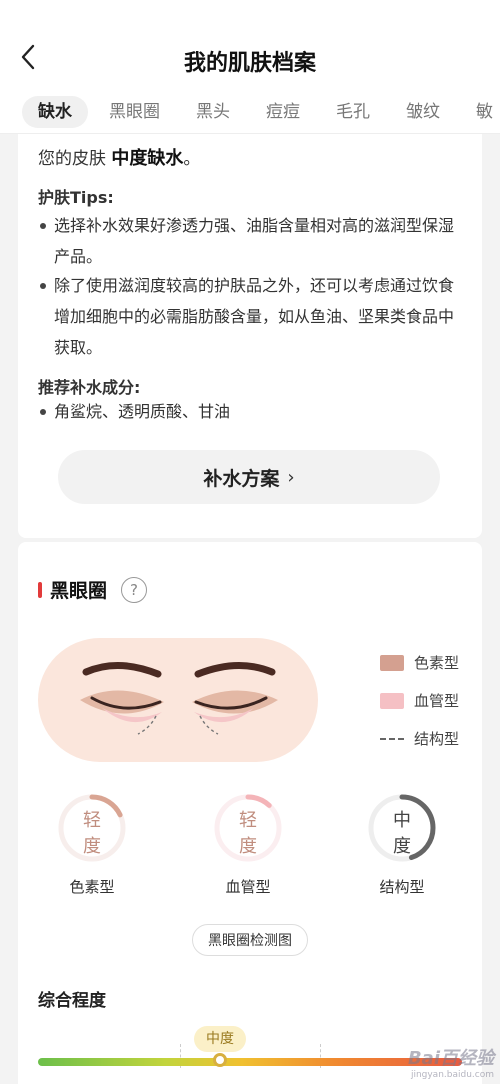 The image size is (500, 1084). I want to click on tab-item: 痘痘, so click(283, 112).